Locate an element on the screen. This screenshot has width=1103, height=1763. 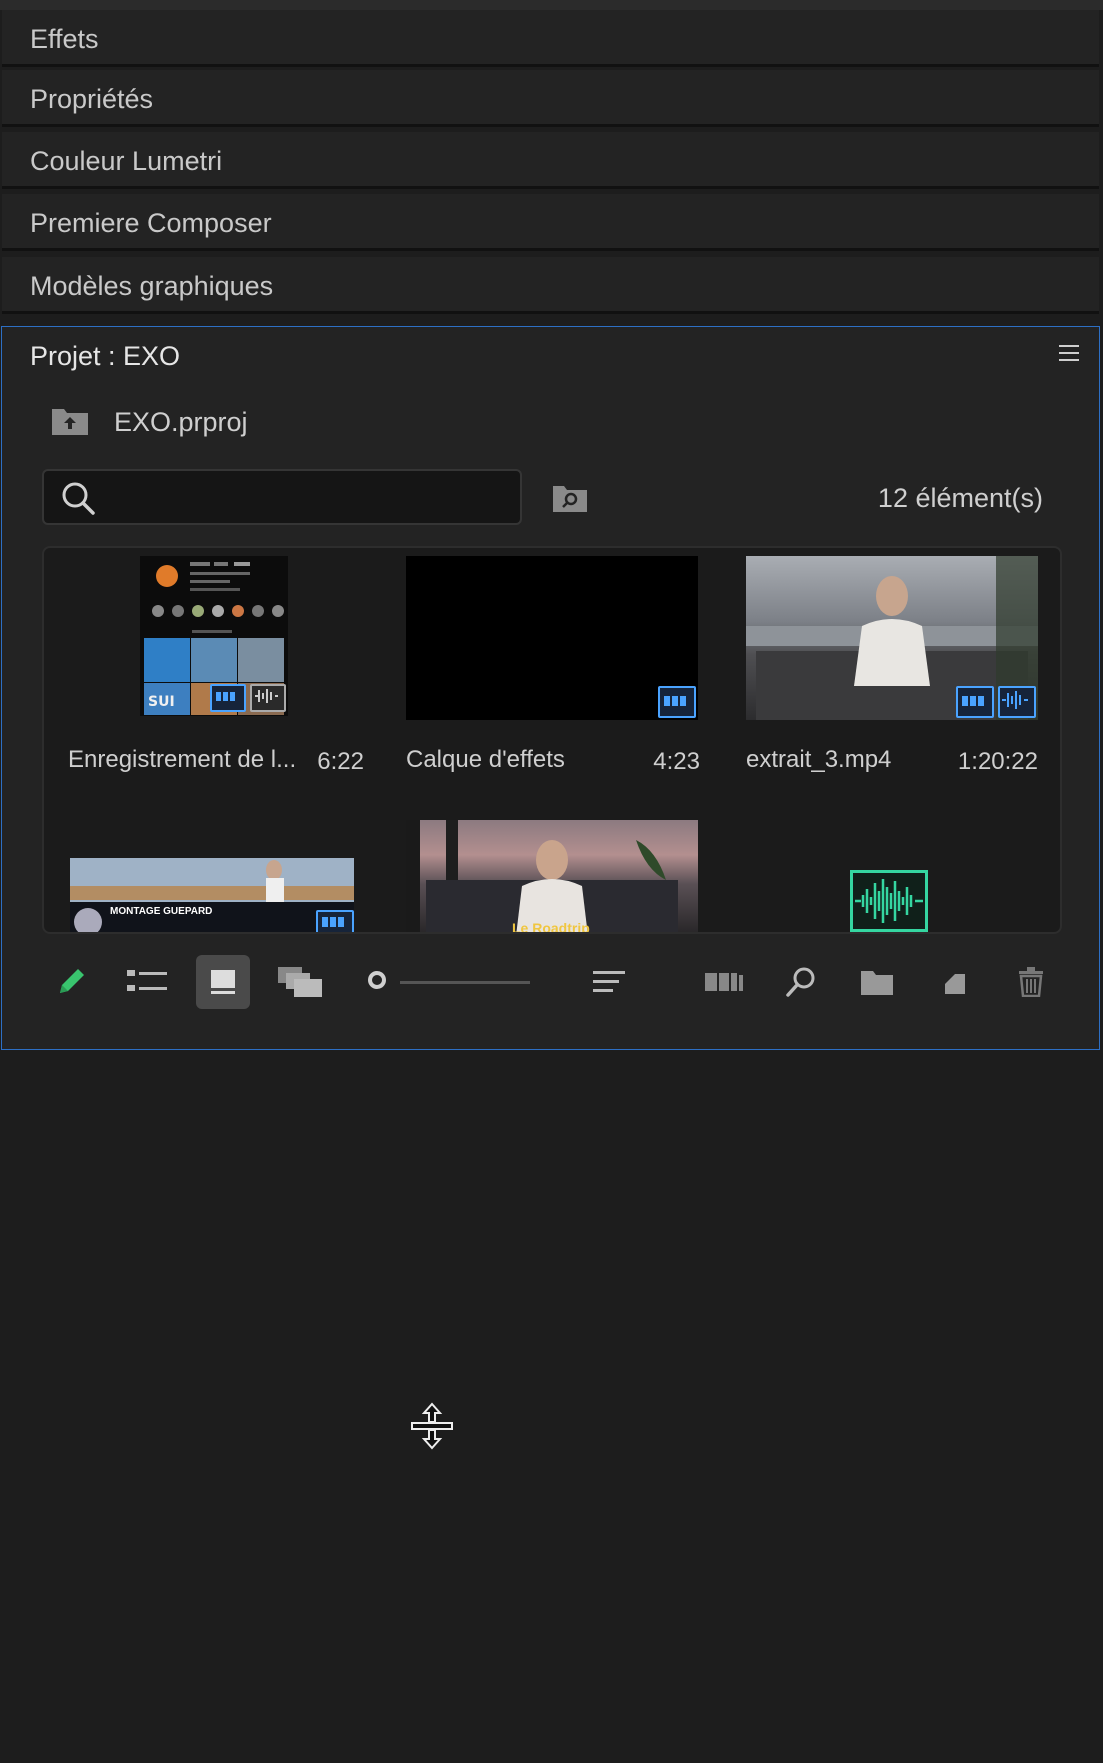
zoom-slider-knob is located at coordinates (377, 980).